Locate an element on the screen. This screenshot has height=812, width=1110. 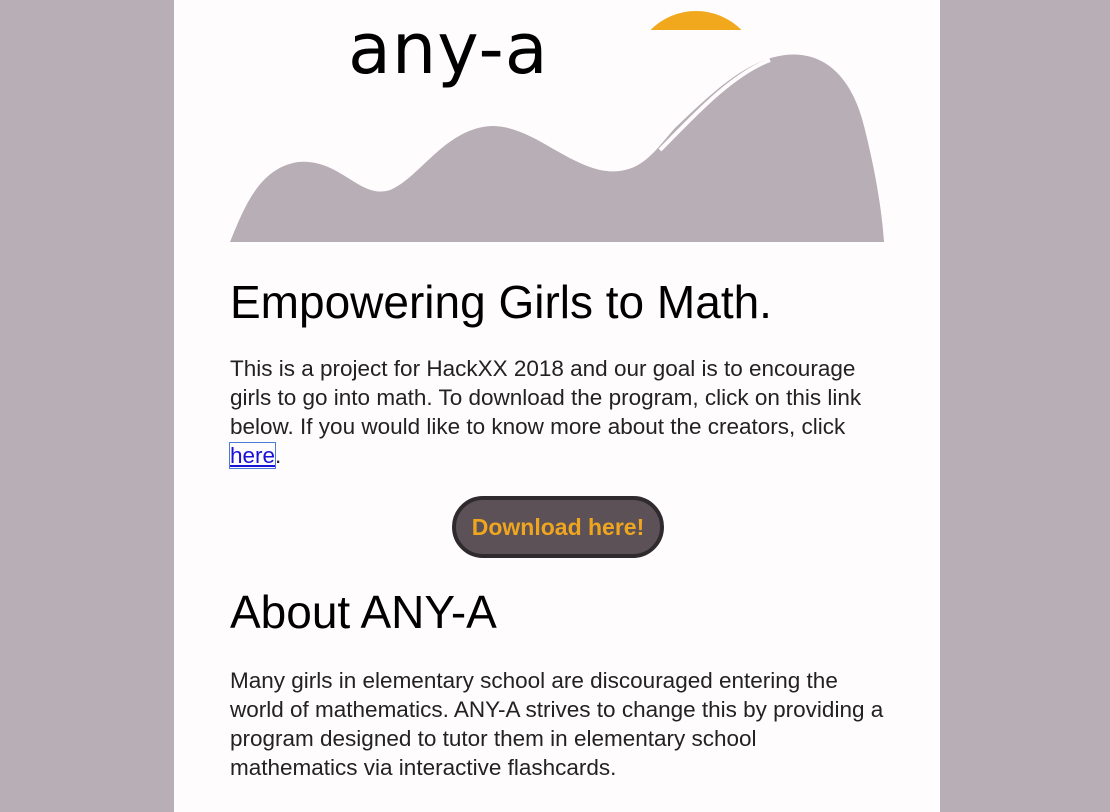
intro-text-end: . is located at coordinates (278, 455).